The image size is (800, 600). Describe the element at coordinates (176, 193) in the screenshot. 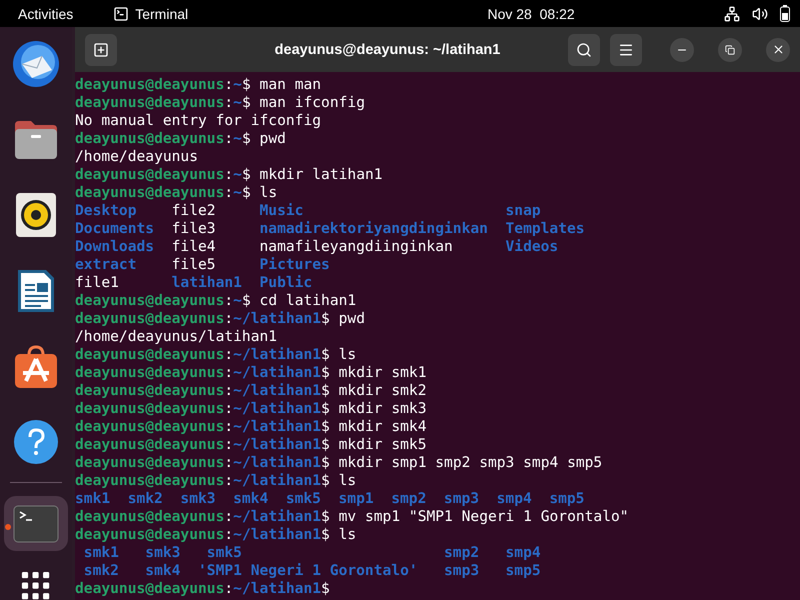

I see `terminal-line: deayunus@deayunus:~$ ls` at that location.